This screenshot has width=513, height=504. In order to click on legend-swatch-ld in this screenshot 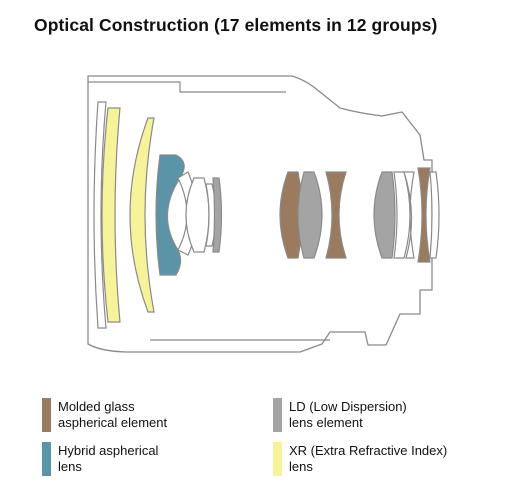, I will do `click(277, 415)`.